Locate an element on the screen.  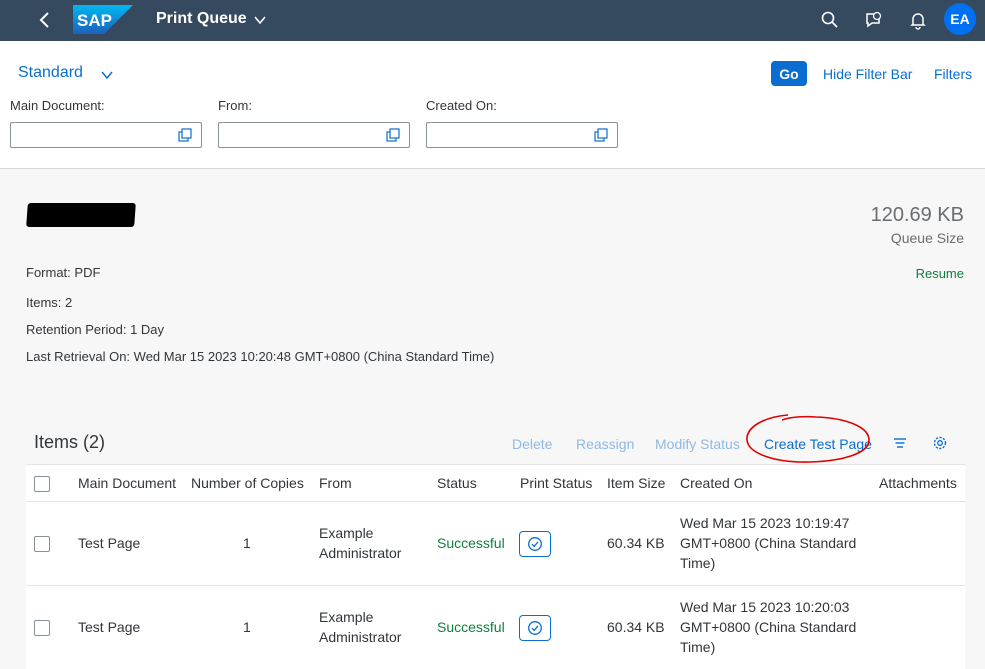
sort-icon is located at coordinates (900, 443).